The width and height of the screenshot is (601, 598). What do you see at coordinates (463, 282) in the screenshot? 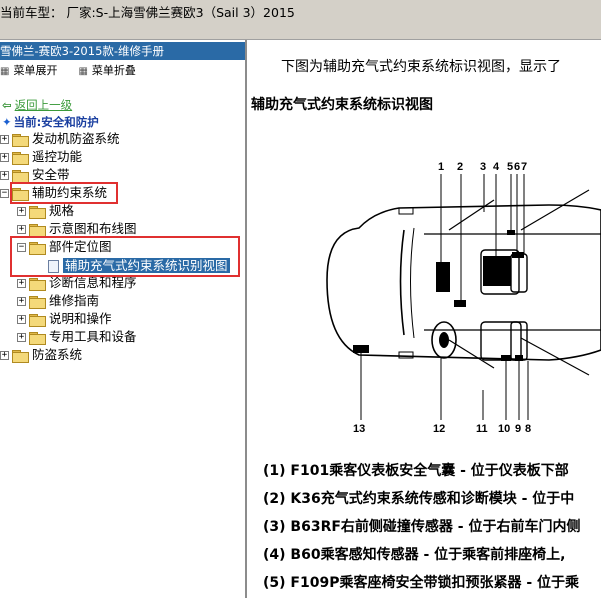
I see `car-body-outline` at bounding box center [463, 282].